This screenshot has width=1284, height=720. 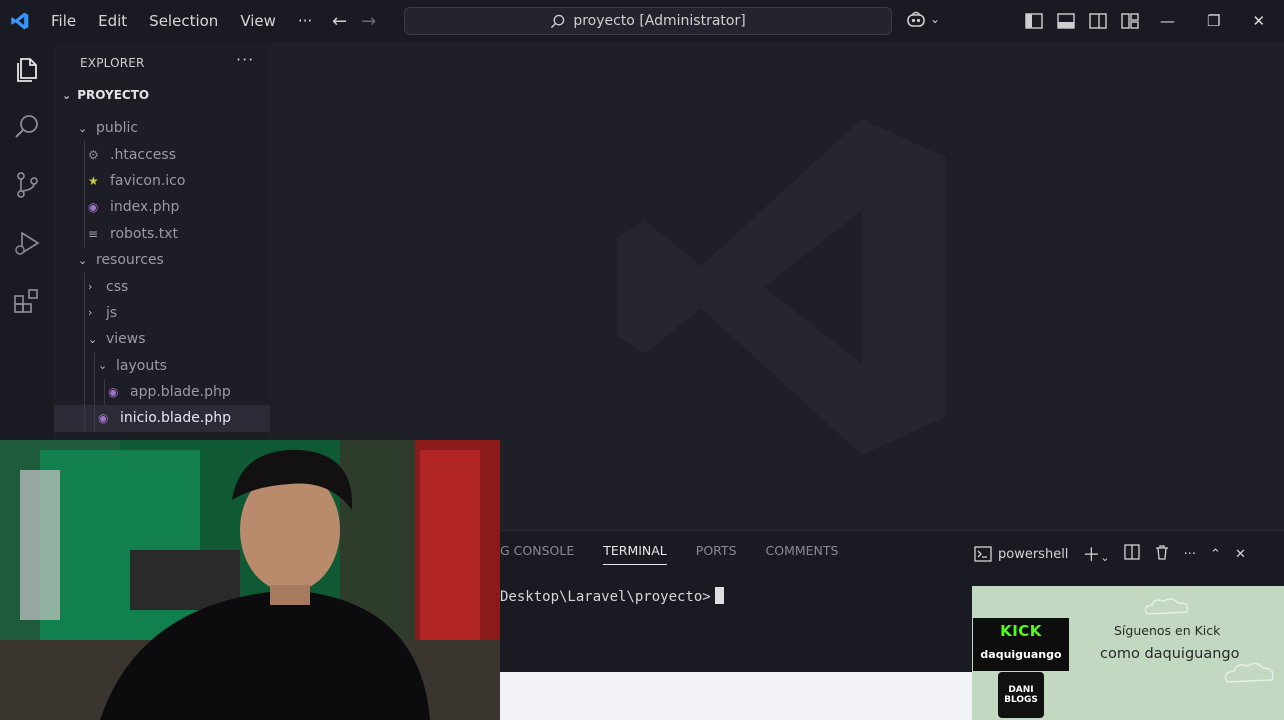 What do you see at coordinates (117, 286) in the screenshot?
I see `tree-item-label: css` at bounding box center [117, 286].